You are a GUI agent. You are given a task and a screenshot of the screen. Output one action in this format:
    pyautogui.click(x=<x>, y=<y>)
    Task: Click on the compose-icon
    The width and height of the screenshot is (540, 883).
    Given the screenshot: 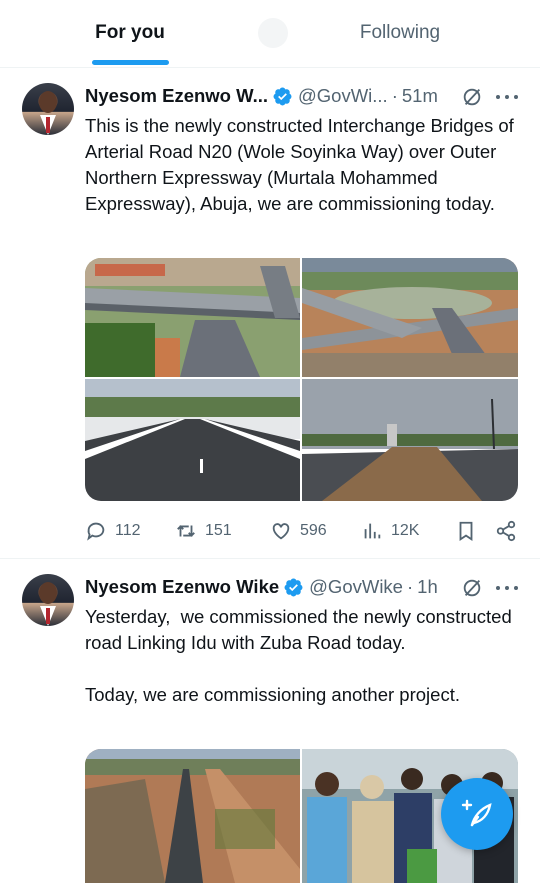 What is the action you would take?
    pyautogui.click(x=476, y=813)
    